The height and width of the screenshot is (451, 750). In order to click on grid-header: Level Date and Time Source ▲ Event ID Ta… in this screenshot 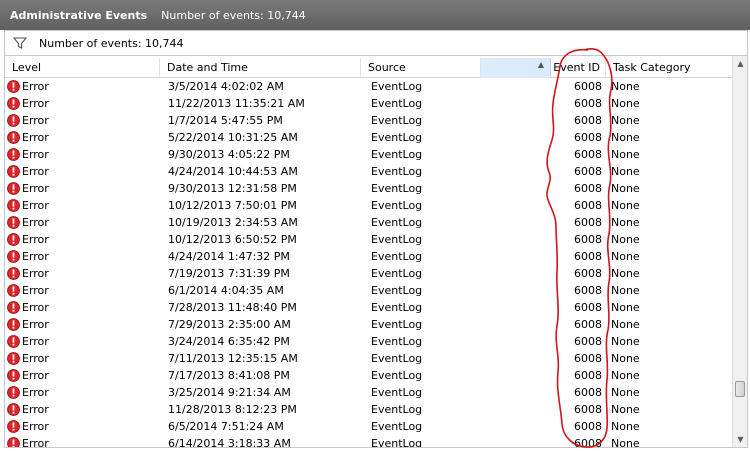, I will do `click(369, 68)`.